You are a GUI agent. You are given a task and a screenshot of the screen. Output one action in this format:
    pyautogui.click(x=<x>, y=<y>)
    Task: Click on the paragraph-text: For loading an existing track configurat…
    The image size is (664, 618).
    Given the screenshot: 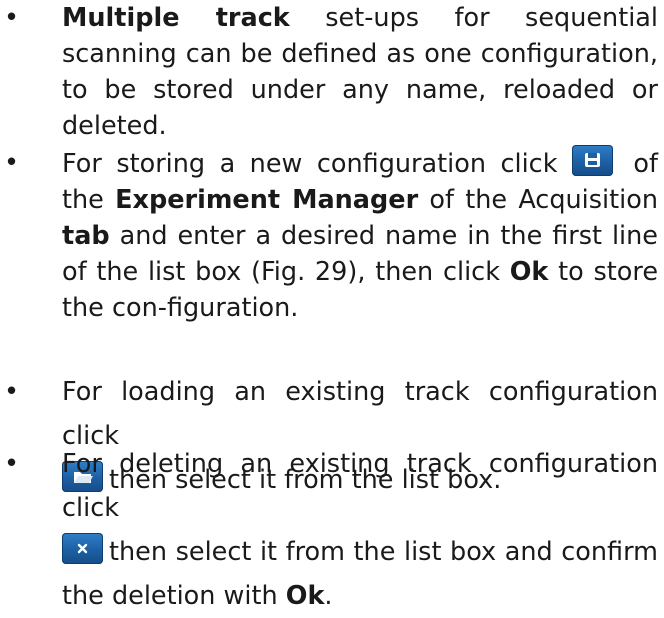 What is the action you would take?
    pyautogui.click(x=360, y=414)
    